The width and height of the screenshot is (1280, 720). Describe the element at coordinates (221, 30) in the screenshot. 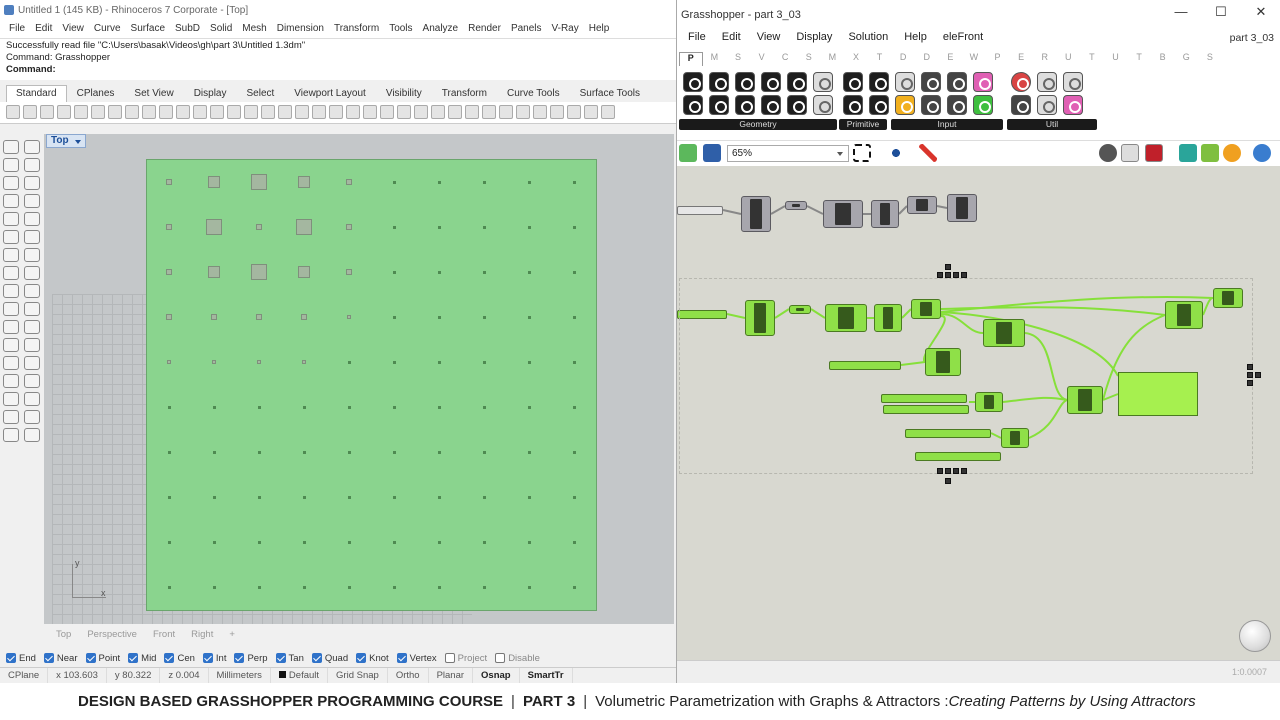

I see `rhino-menu-solid: Solid` at that location.